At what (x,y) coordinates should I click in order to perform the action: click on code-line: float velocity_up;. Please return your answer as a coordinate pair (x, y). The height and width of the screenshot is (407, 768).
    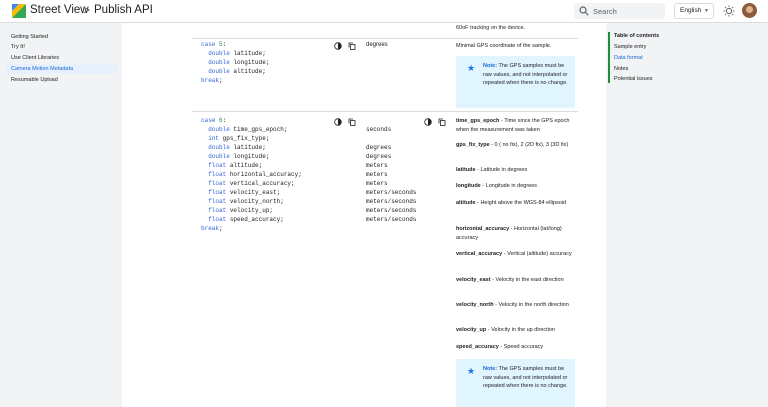
    Looking at the image, I should click on (241, 210).